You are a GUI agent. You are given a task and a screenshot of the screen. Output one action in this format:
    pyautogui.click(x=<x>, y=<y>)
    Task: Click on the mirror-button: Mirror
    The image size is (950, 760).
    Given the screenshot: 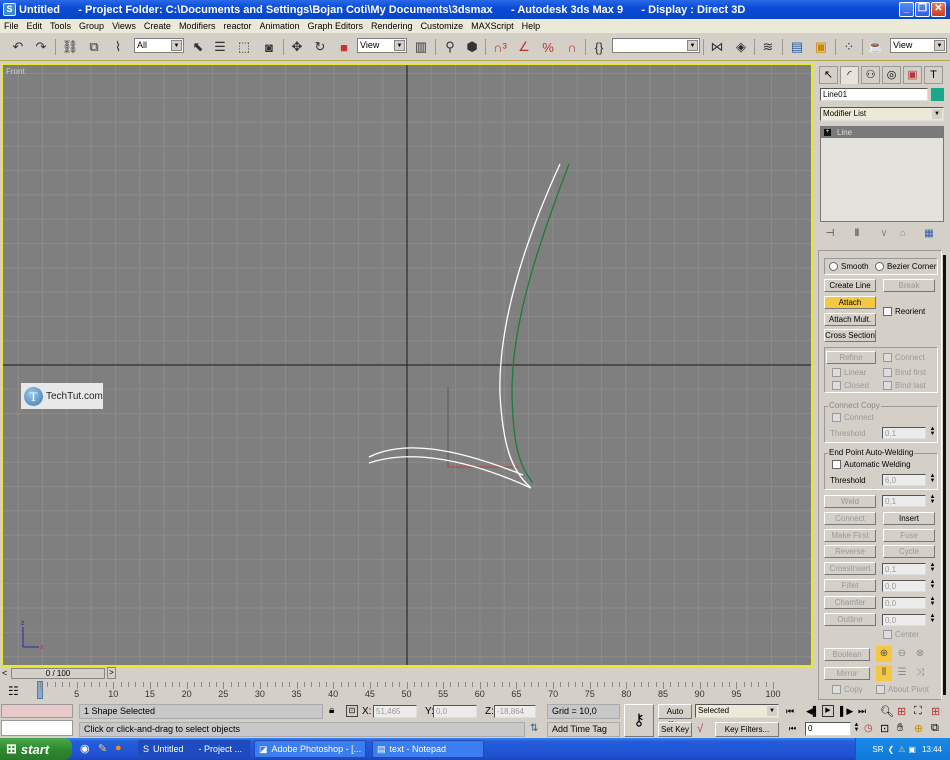 What is the action you would take?
    pyautogui.click(x=847, y=673)
    